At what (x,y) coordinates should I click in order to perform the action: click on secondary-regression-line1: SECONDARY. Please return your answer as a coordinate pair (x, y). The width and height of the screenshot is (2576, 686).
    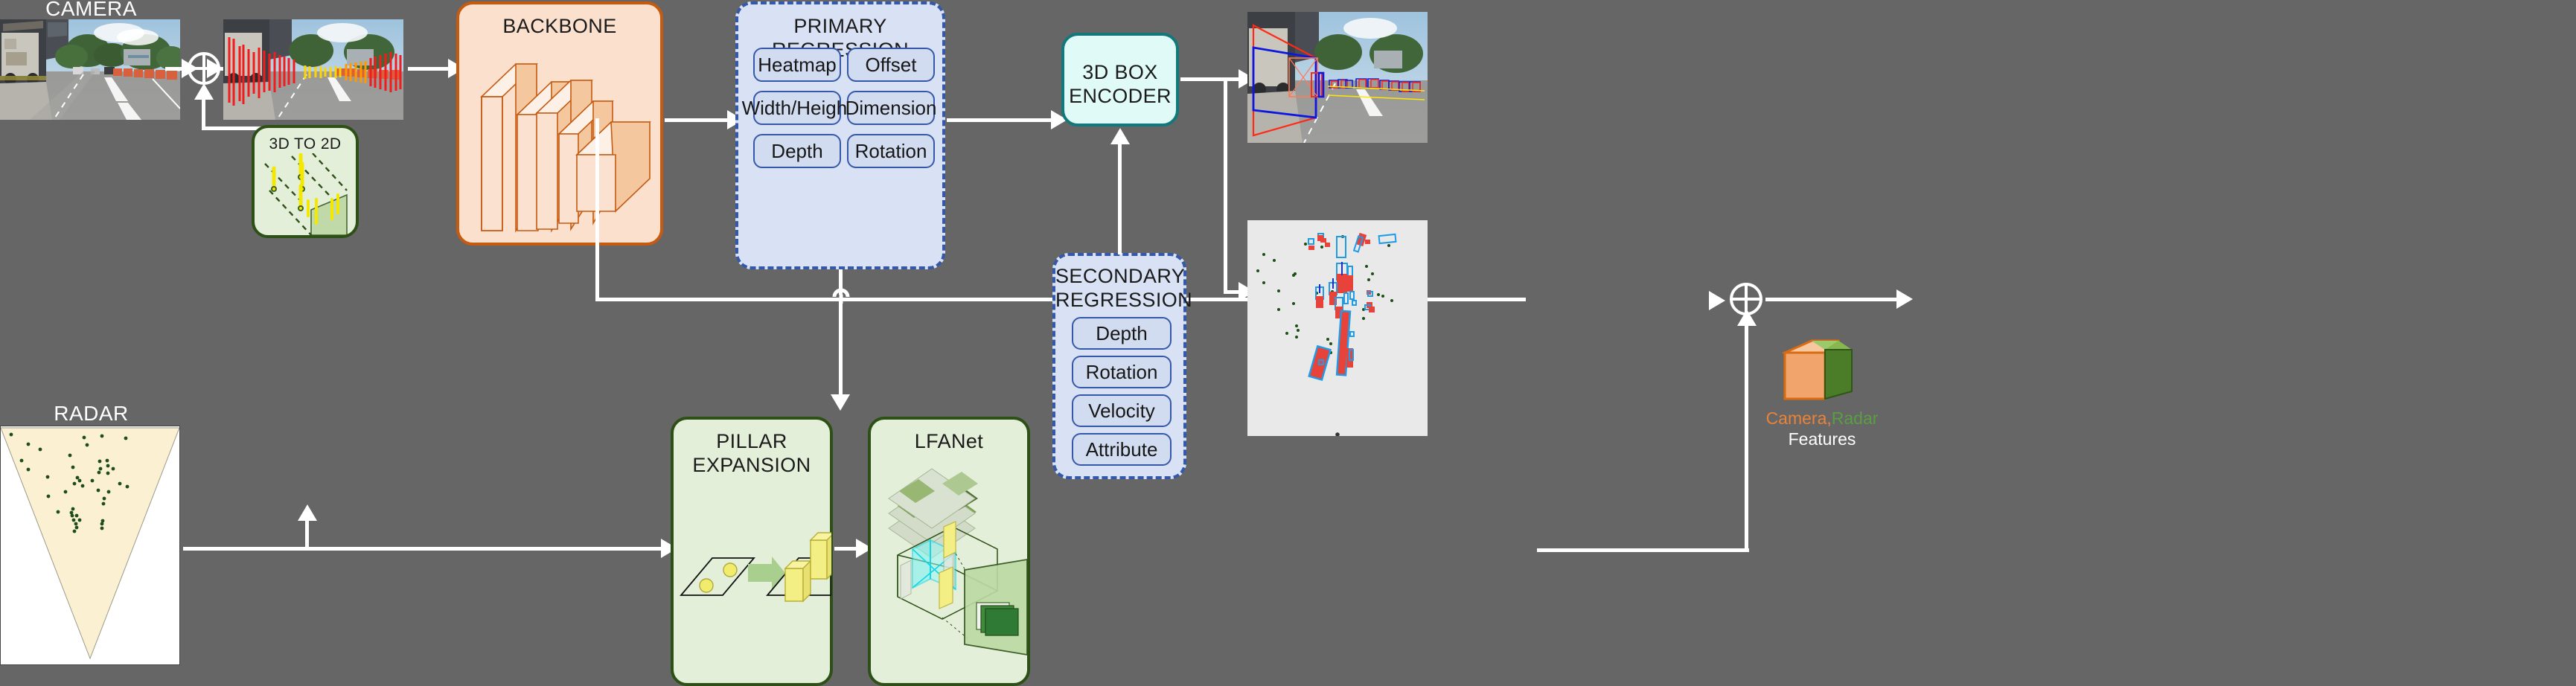
    Looking at the image, I should click on (1120, 276).